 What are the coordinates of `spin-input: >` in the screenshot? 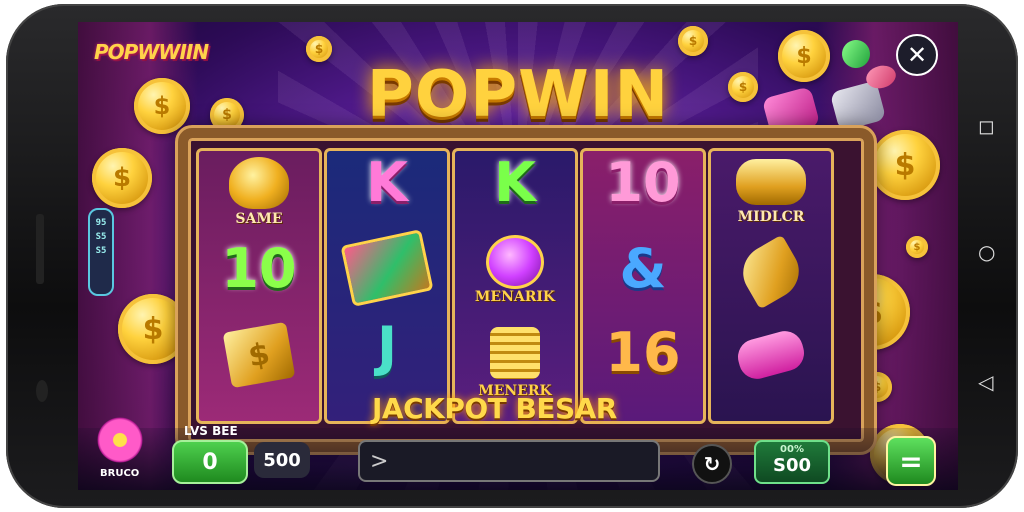 It's located at (509, 461).